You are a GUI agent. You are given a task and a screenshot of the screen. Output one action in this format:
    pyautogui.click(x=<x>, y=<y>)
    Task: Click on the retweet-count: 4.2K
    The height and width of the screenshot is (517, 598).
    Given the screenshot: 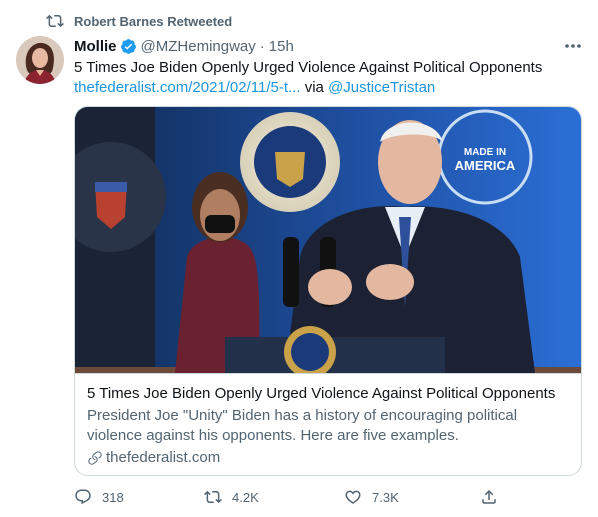 What is the action you would take?
    pyautogui.click(x=245, y=497)
    